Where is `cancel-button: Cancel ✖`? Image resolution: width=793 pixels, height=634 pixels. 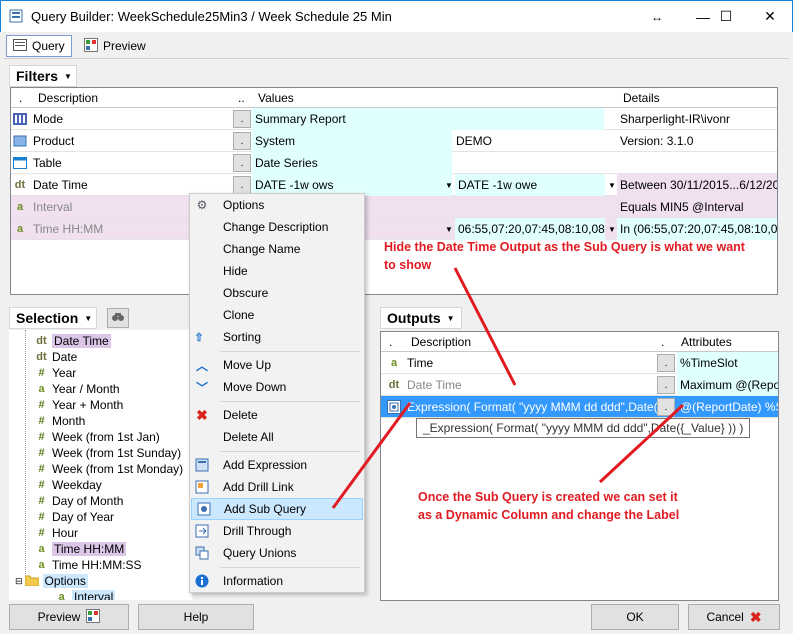 cancel-button: Cancel ✖ is located at coordinates (734, 617).